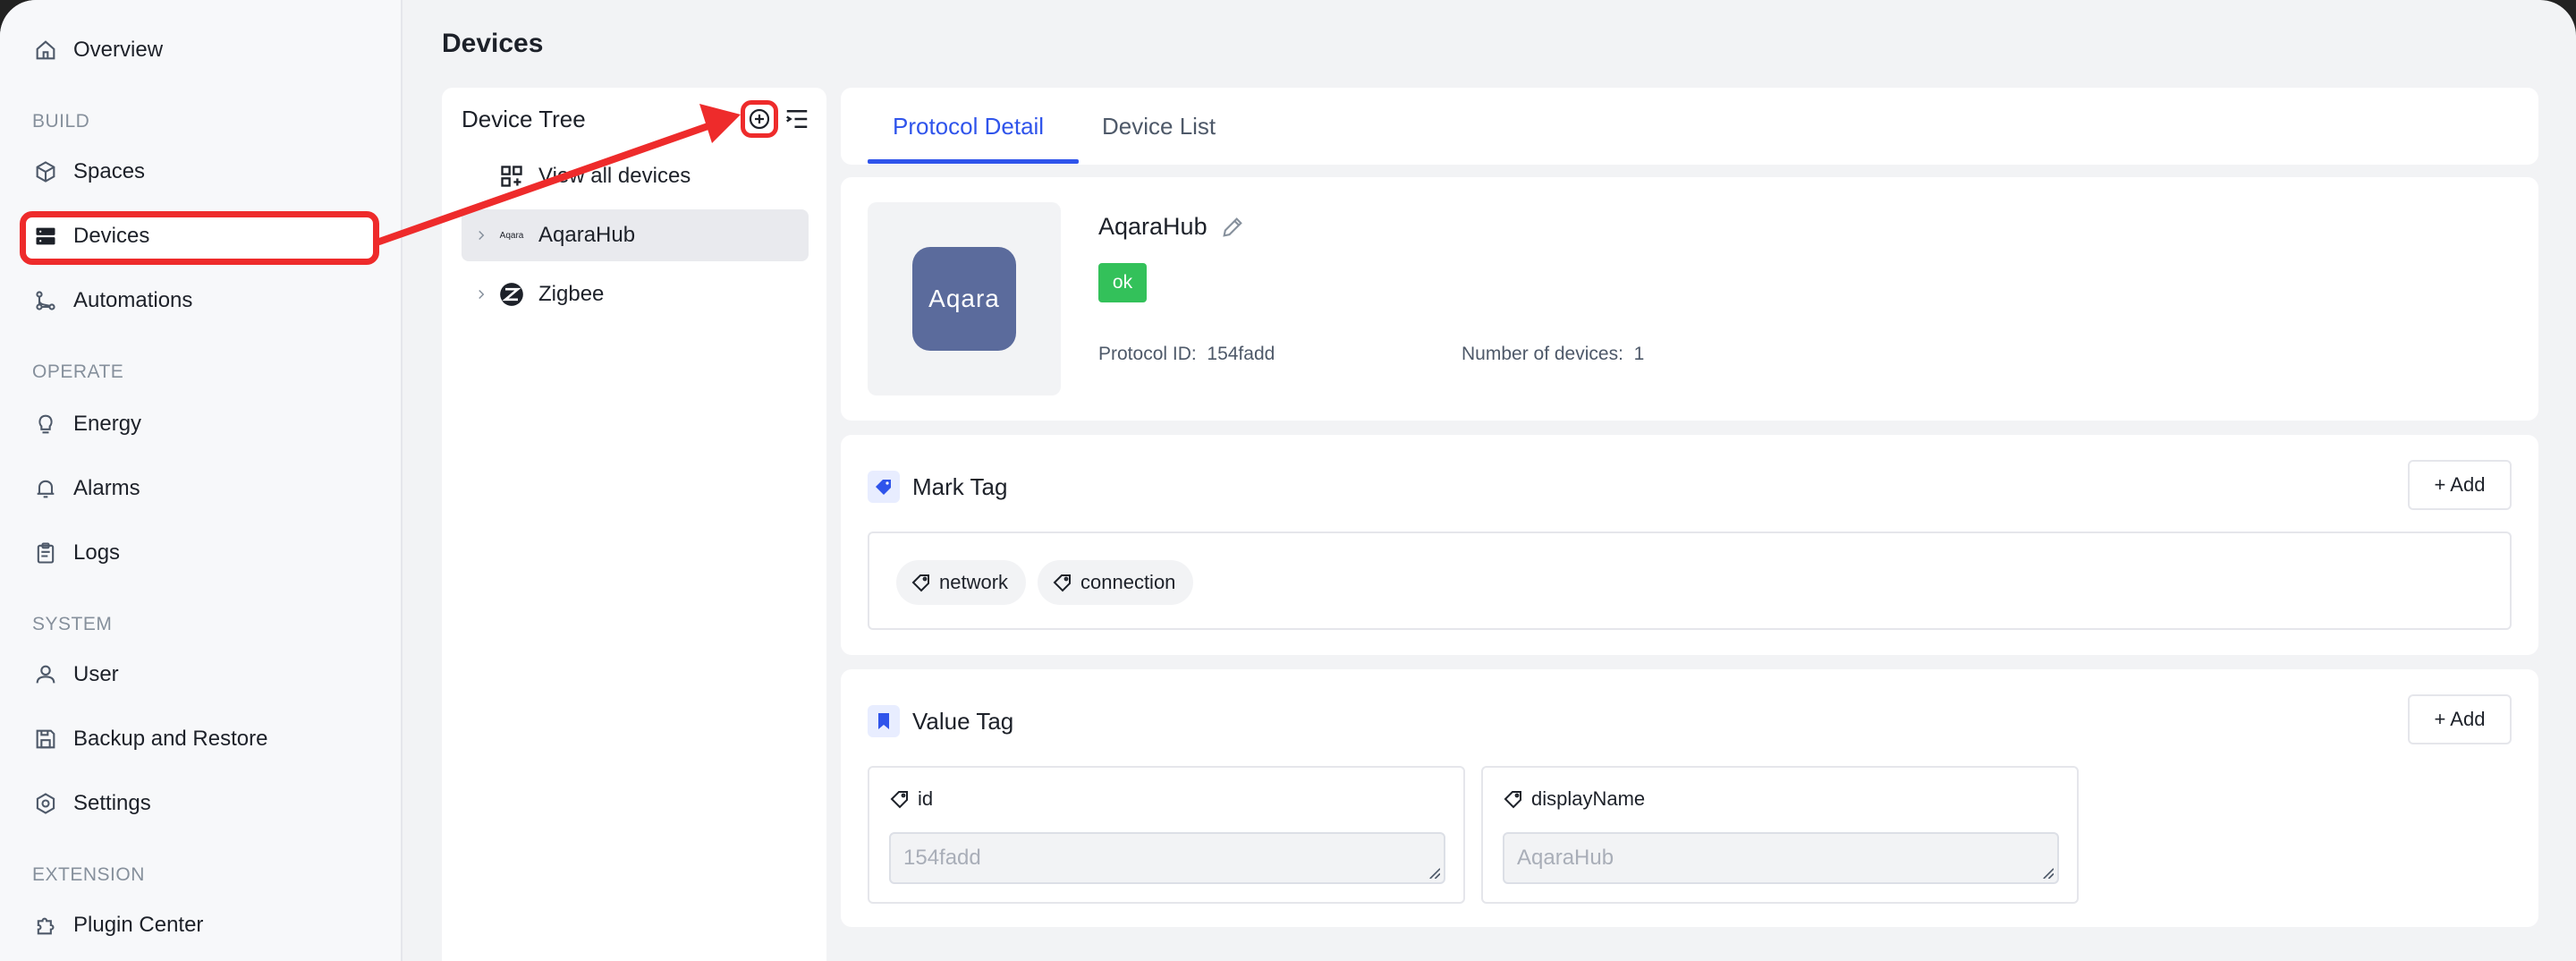  I want to click on sidebar-item-settings: Settings, so click(91, 803).